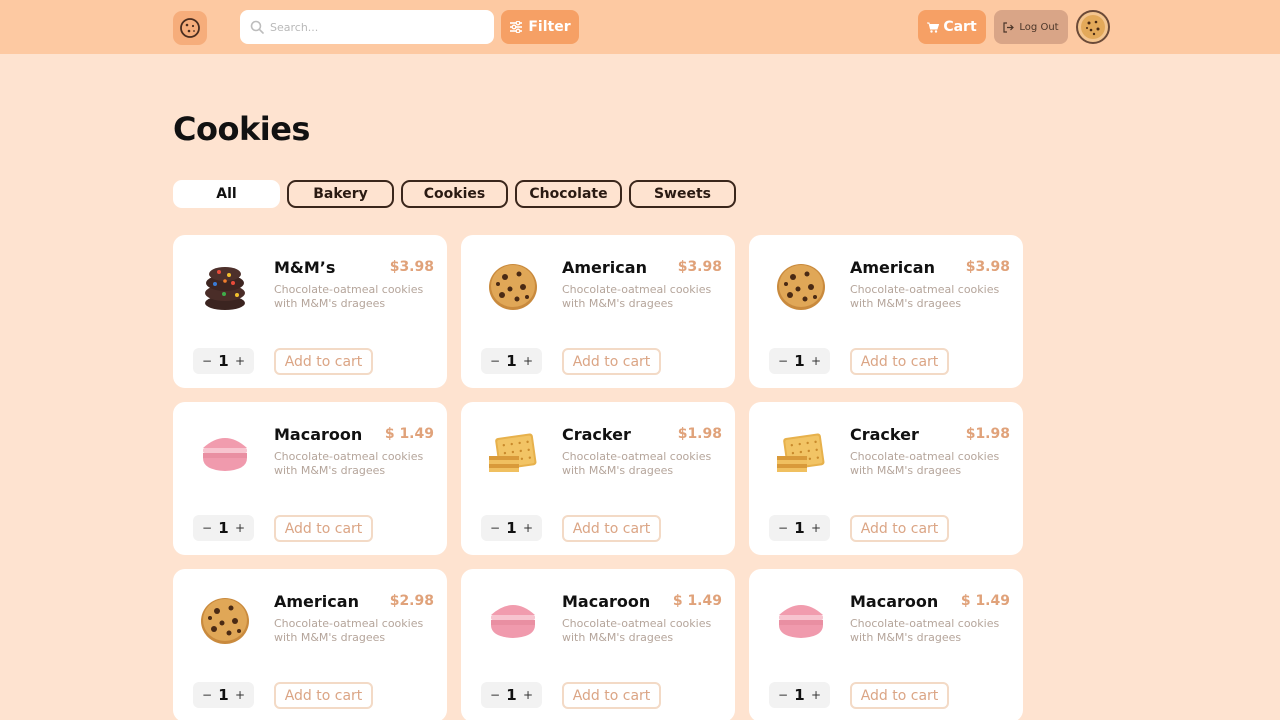  What do you see at coordinates (516, 27) in the screenshot?
I see `sliders-icon` at bounding box center [516, 27].